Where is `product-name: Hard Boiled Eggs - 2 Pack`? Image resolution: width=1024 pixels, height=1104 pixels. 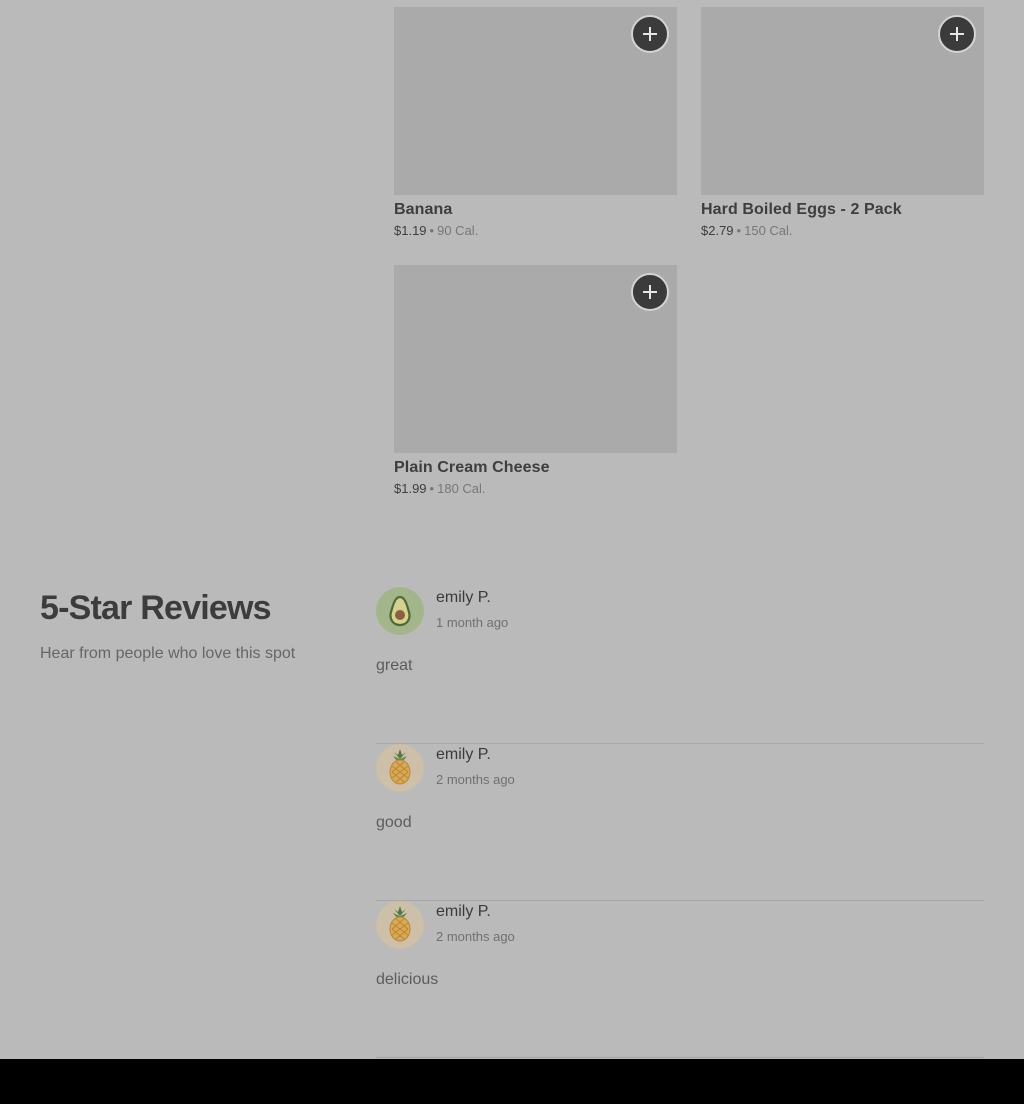 product-name: Hard Boiled Eggs - 2 Pack is located at coordinates (842, 210).